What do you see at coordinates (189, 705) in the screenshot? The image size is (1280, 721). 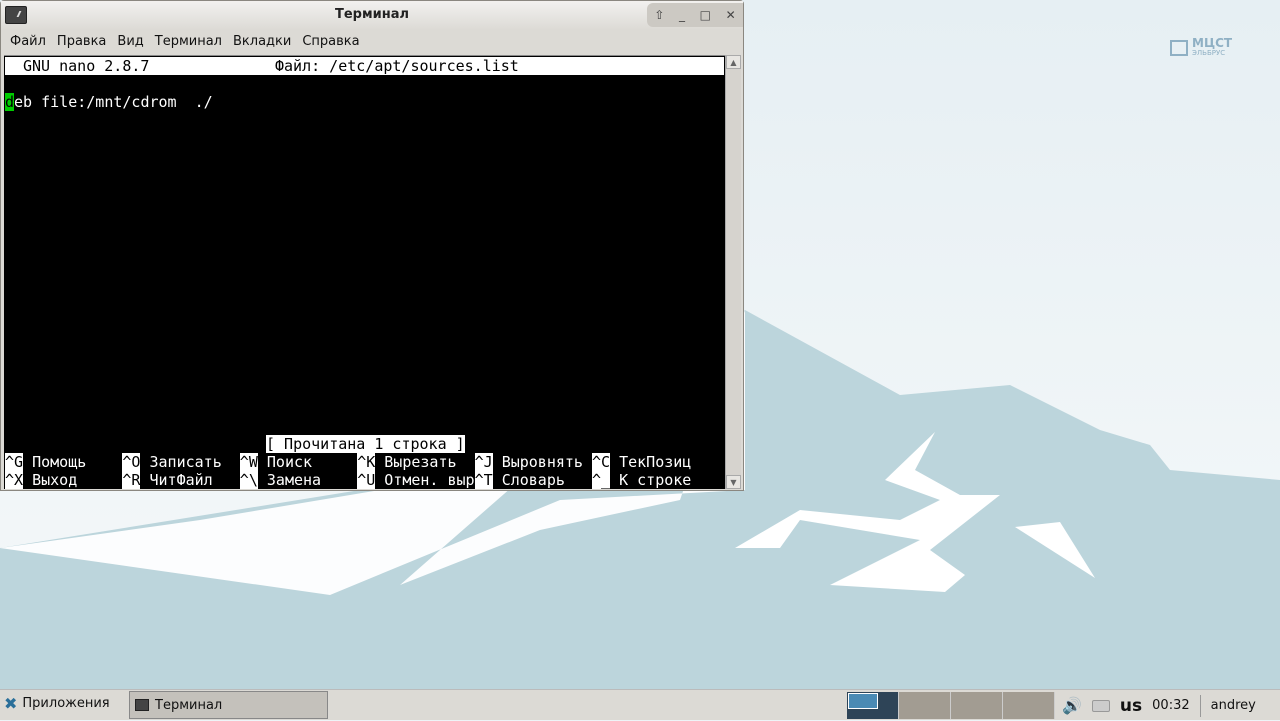 I see `task-label: Терминал` at bounding box center [189, 705].